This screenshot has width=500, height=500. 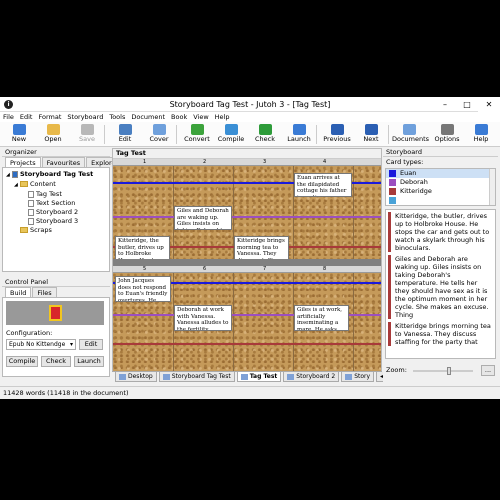 What do you see at coordinates (56, 230) in the screenshot?
I see `tree-item: Scraps` at bounding box center [56, 230].